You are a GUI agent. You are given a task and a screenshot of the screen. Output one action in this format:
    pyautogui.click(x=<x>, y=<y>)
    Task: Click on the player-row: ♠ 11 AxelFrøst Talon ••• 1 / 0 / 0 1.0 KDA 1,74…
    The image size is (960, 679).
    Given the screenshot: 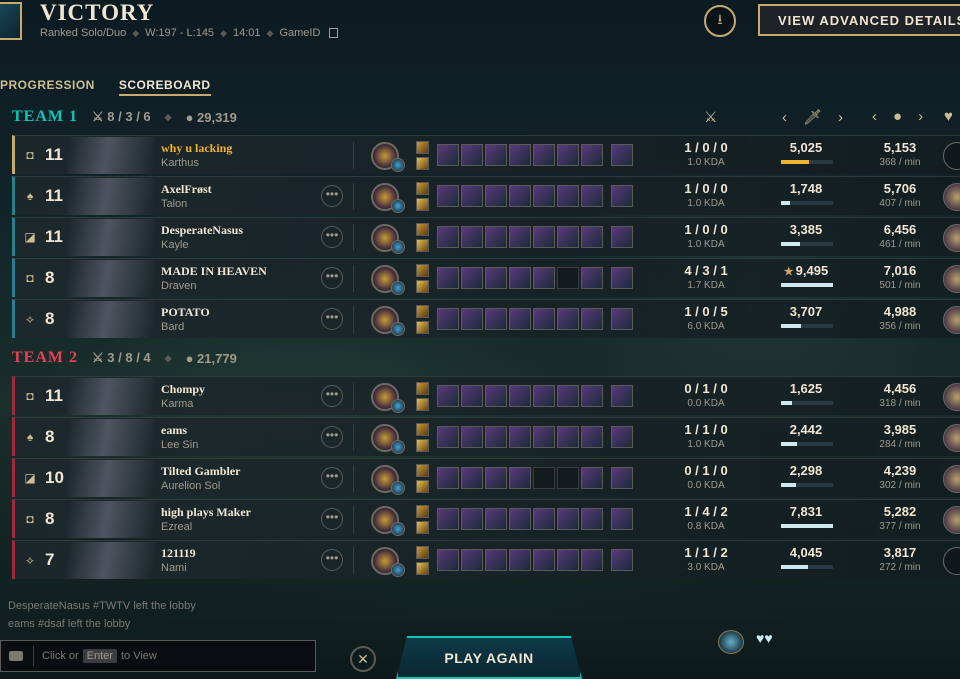 What is the action you would take?
    pyautogui.click(x=486, y=195)
    